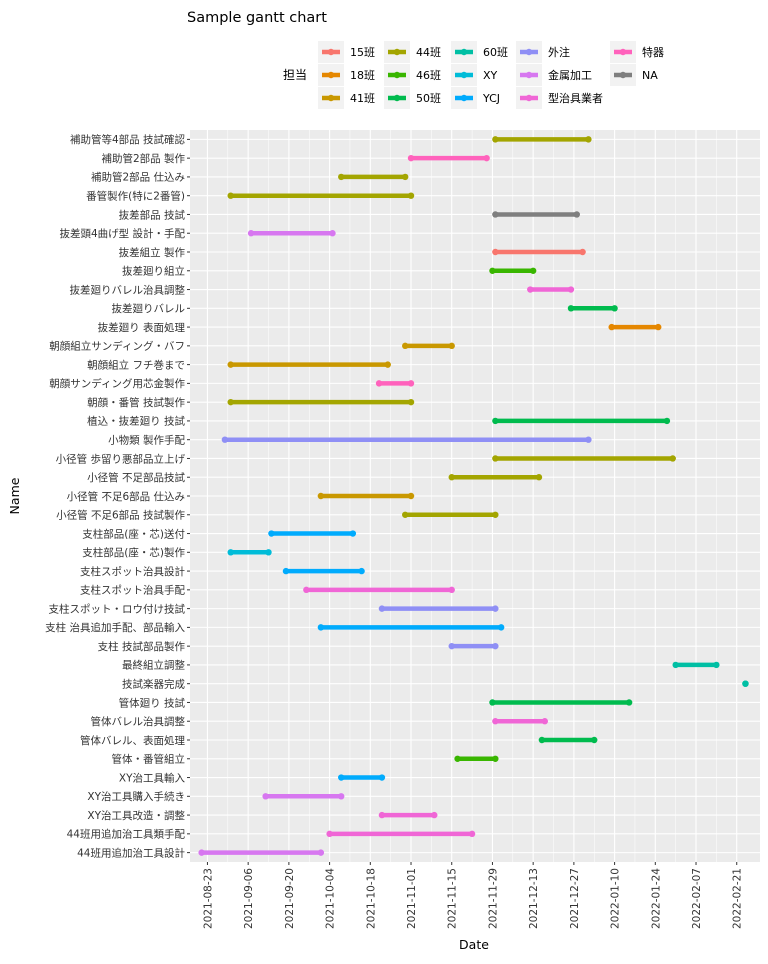  Describe the element at coordinates (653, 52) in the screenshot. I see `legend-label: 特器` at that location.